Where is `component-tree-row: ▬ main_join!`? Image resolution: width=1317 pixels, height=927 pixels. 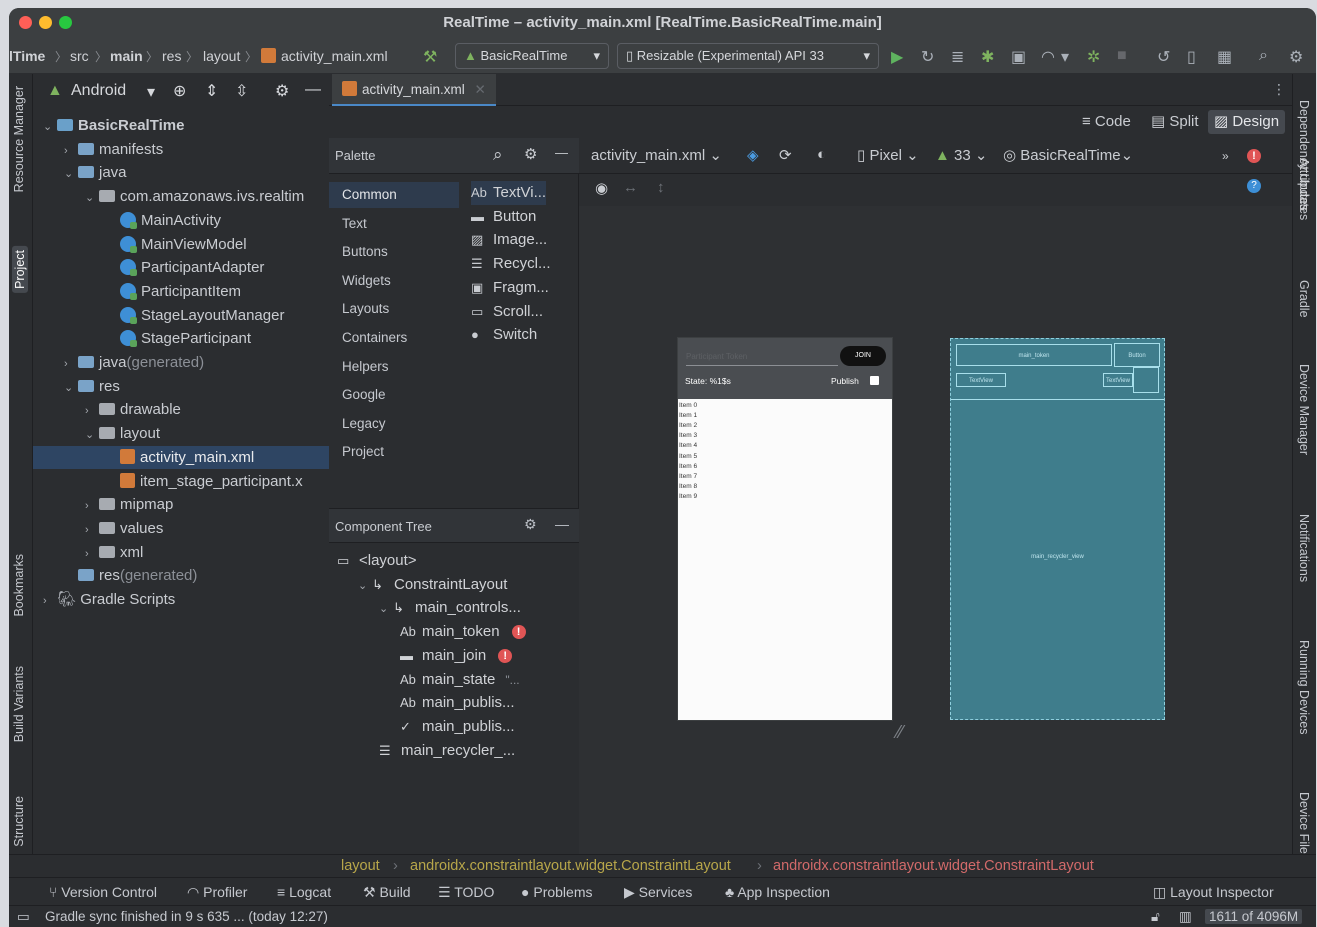
component-tree-row: ▬ main_join! is located at coordinates (456, 656).